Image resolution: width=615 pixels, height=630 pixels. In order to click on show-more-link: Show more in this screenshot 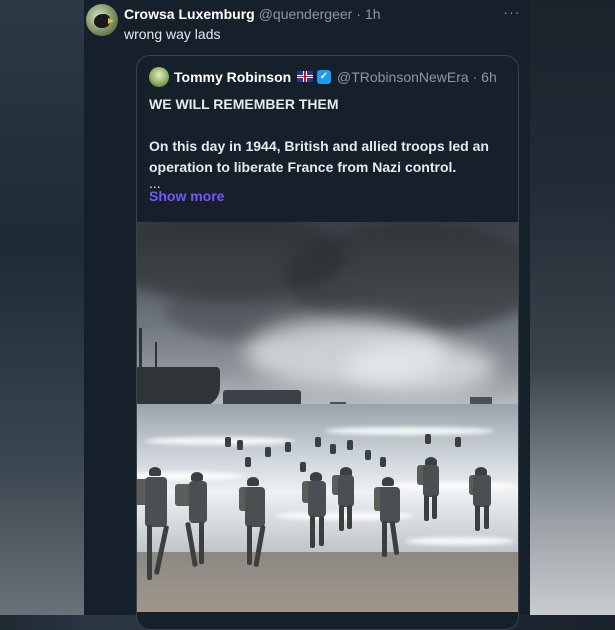, I will do `click(186, 196)`.